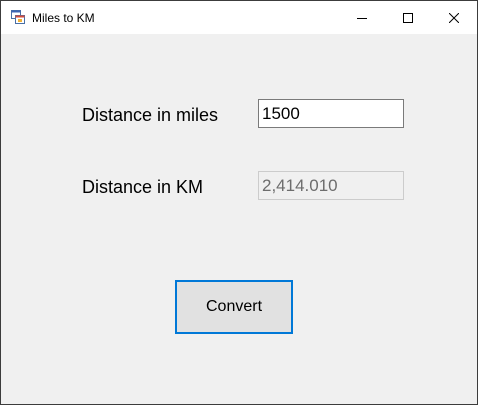  I want to click on title-bar: Miles to KM, so click(239, 17).